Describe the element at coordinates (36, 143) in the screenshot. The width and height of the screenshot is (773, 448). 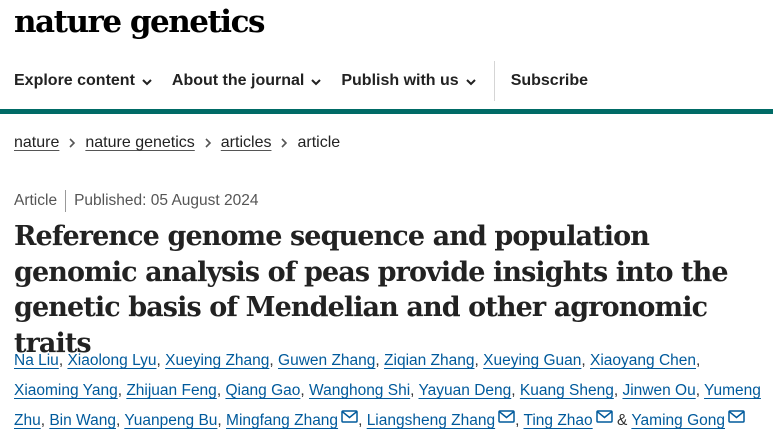
I see `breadcrumb-nature: nature` at that location.